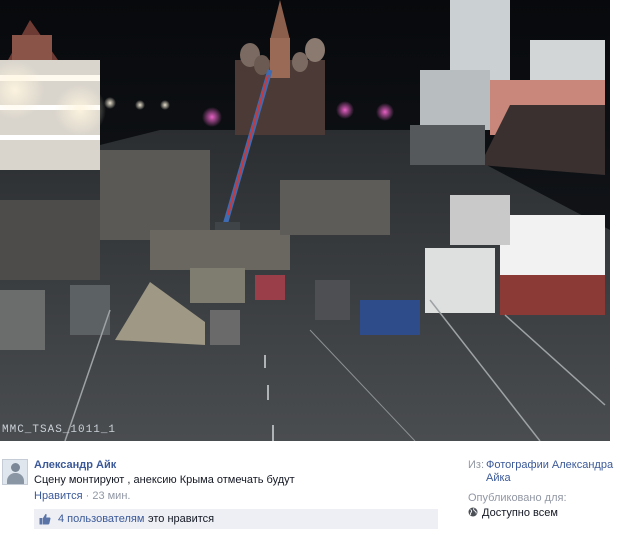  What do you see at coordinates (236, 519) in the screenshot?
I see `likes-bar: 4 пользователям это нравится` at bounding box center [236, 519].